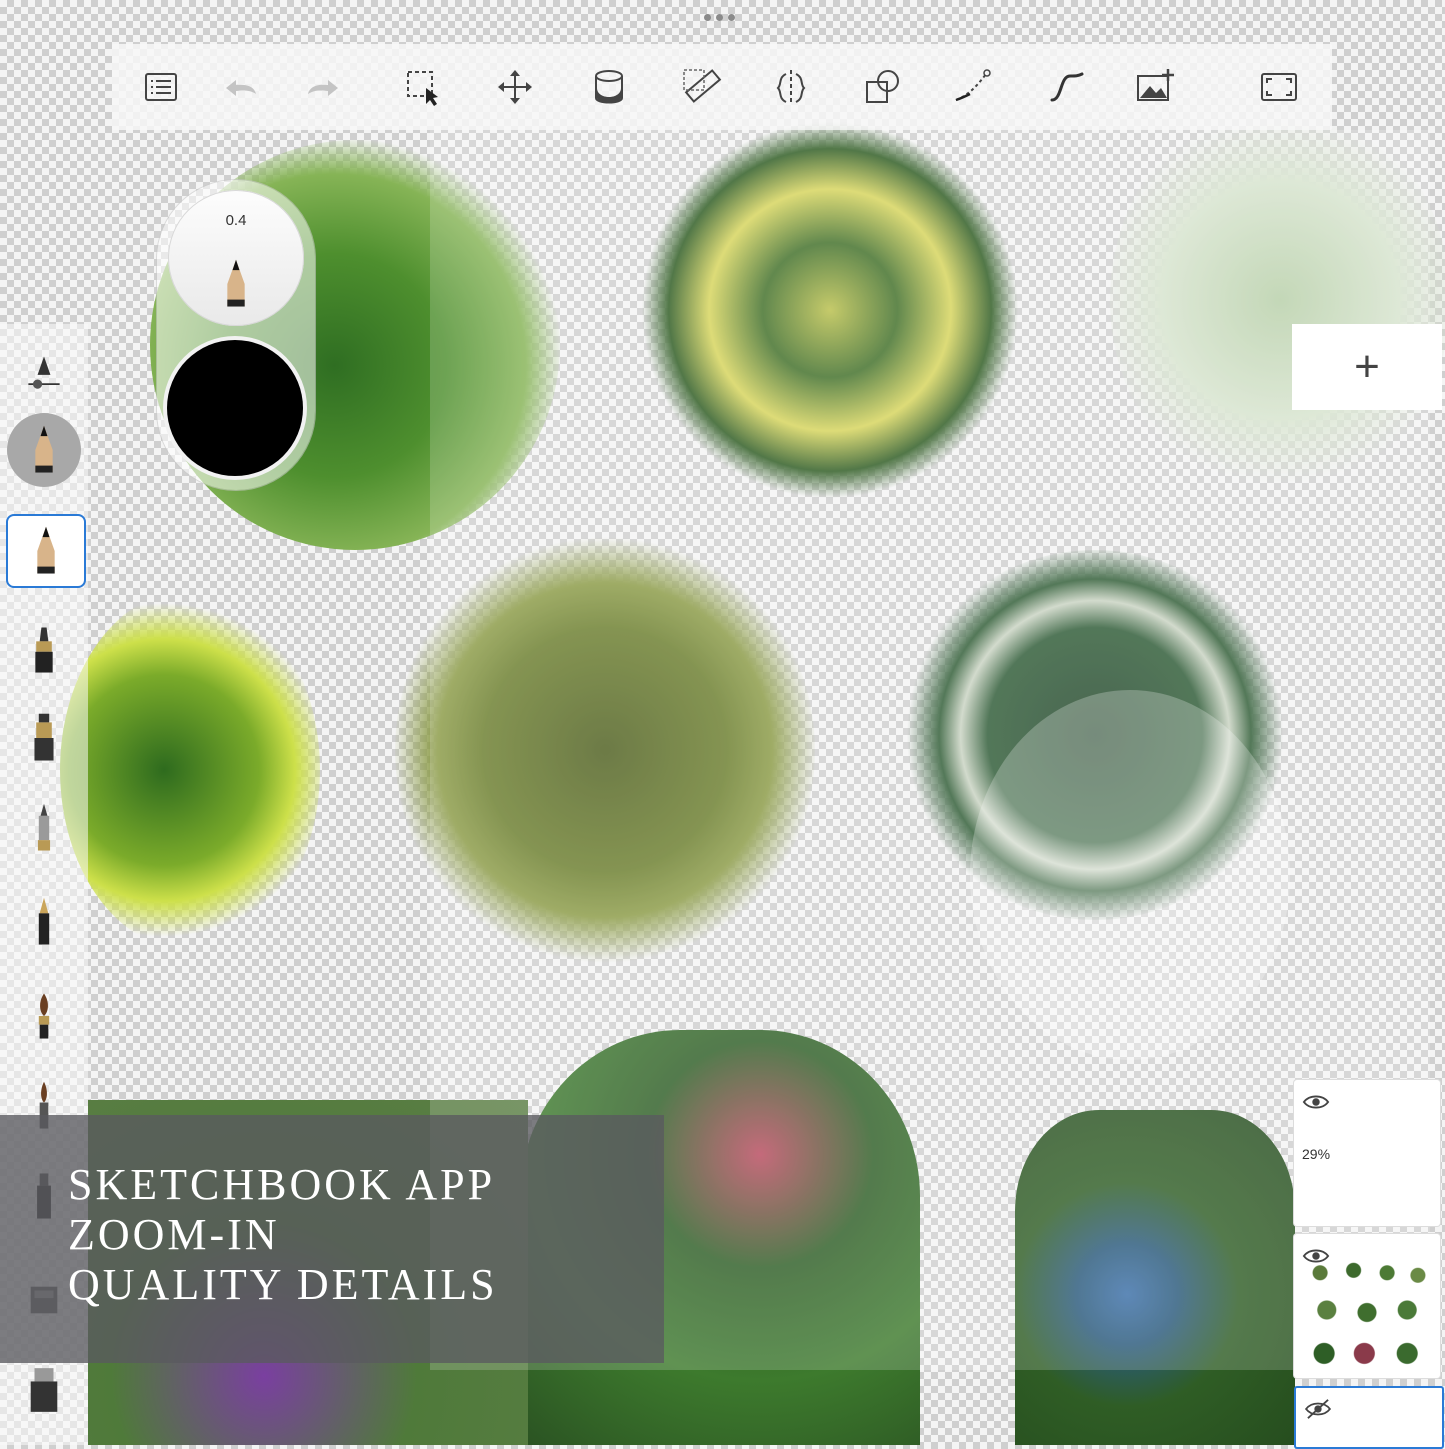 Image resolution: width=1445 pixels, height=1449 pixels. Describe the element at coordinates (515, 87) in the screenshot. I see `move-icon` at that location.